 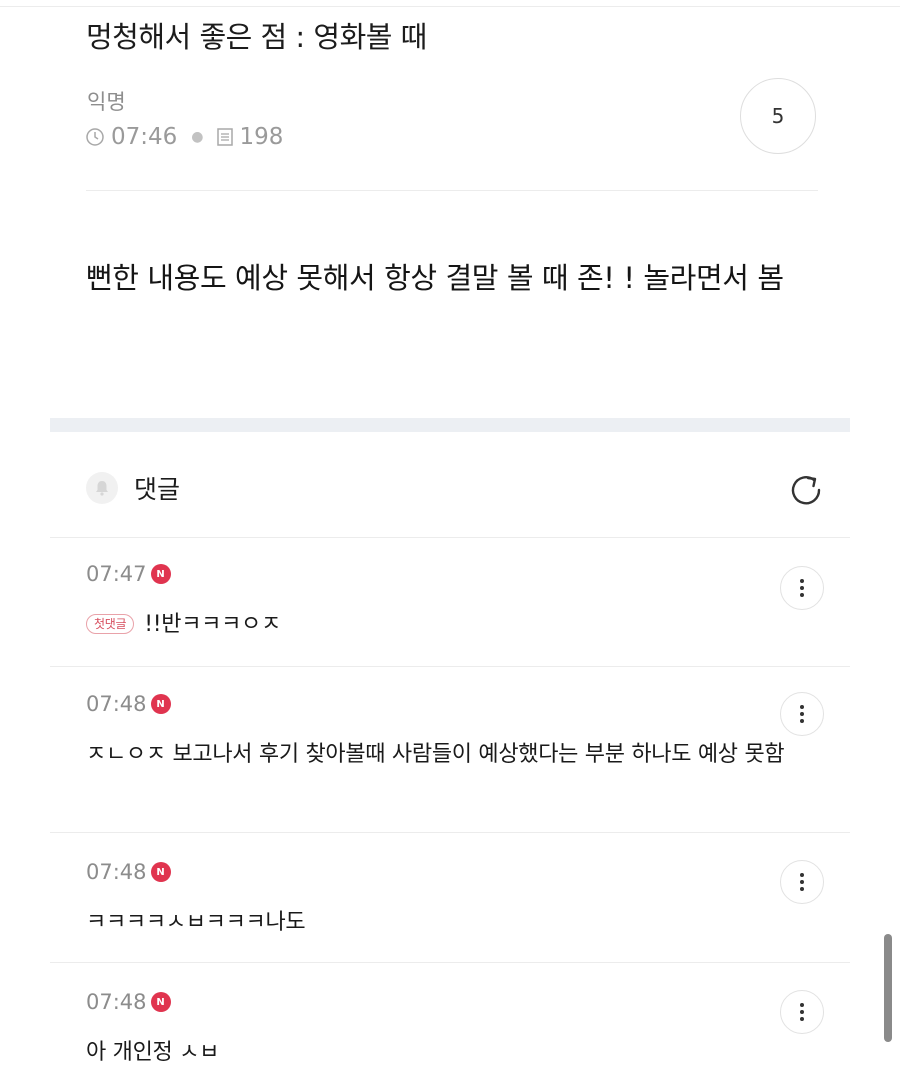 What do you see at coordinates (888, 988) in the screenshot?
I see `scrollbar` at bounding box center [888, 988].